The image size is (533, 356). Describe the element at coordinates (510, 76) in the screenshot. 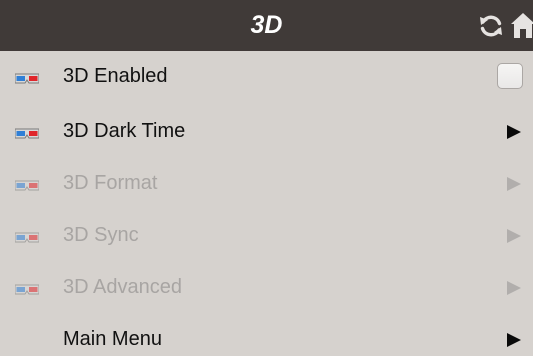

I see `3d-enabled-checkbox` at that location.